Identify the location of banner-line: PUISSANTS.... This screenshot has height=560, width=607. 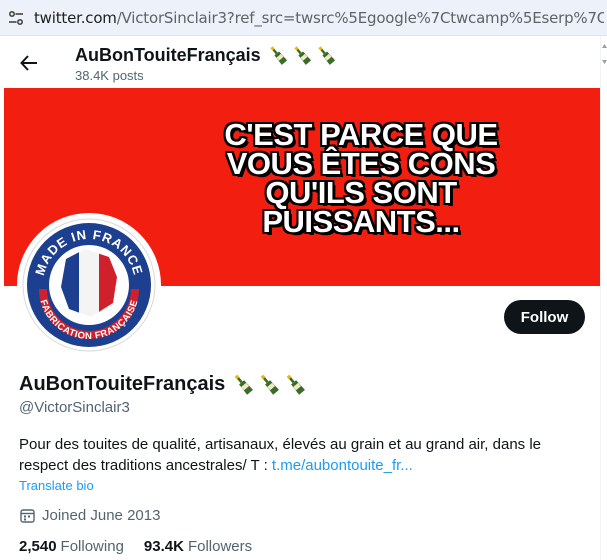
(361, 221).